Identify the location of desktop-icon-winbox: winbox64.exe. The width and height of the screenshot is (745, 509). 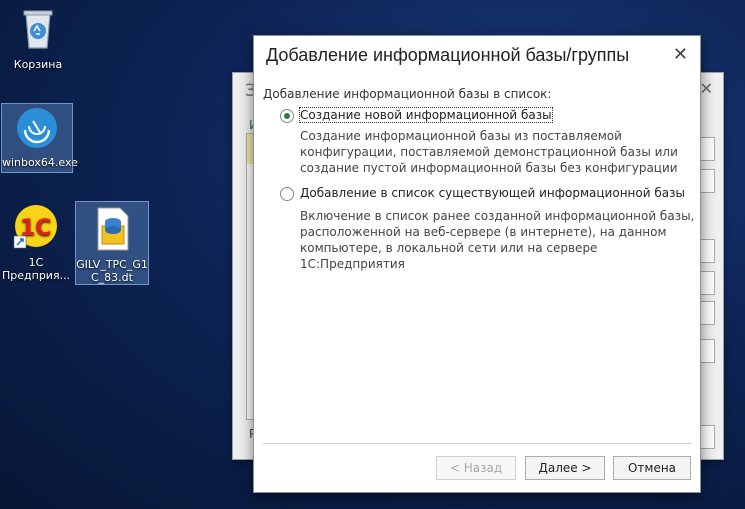
(39, 138).